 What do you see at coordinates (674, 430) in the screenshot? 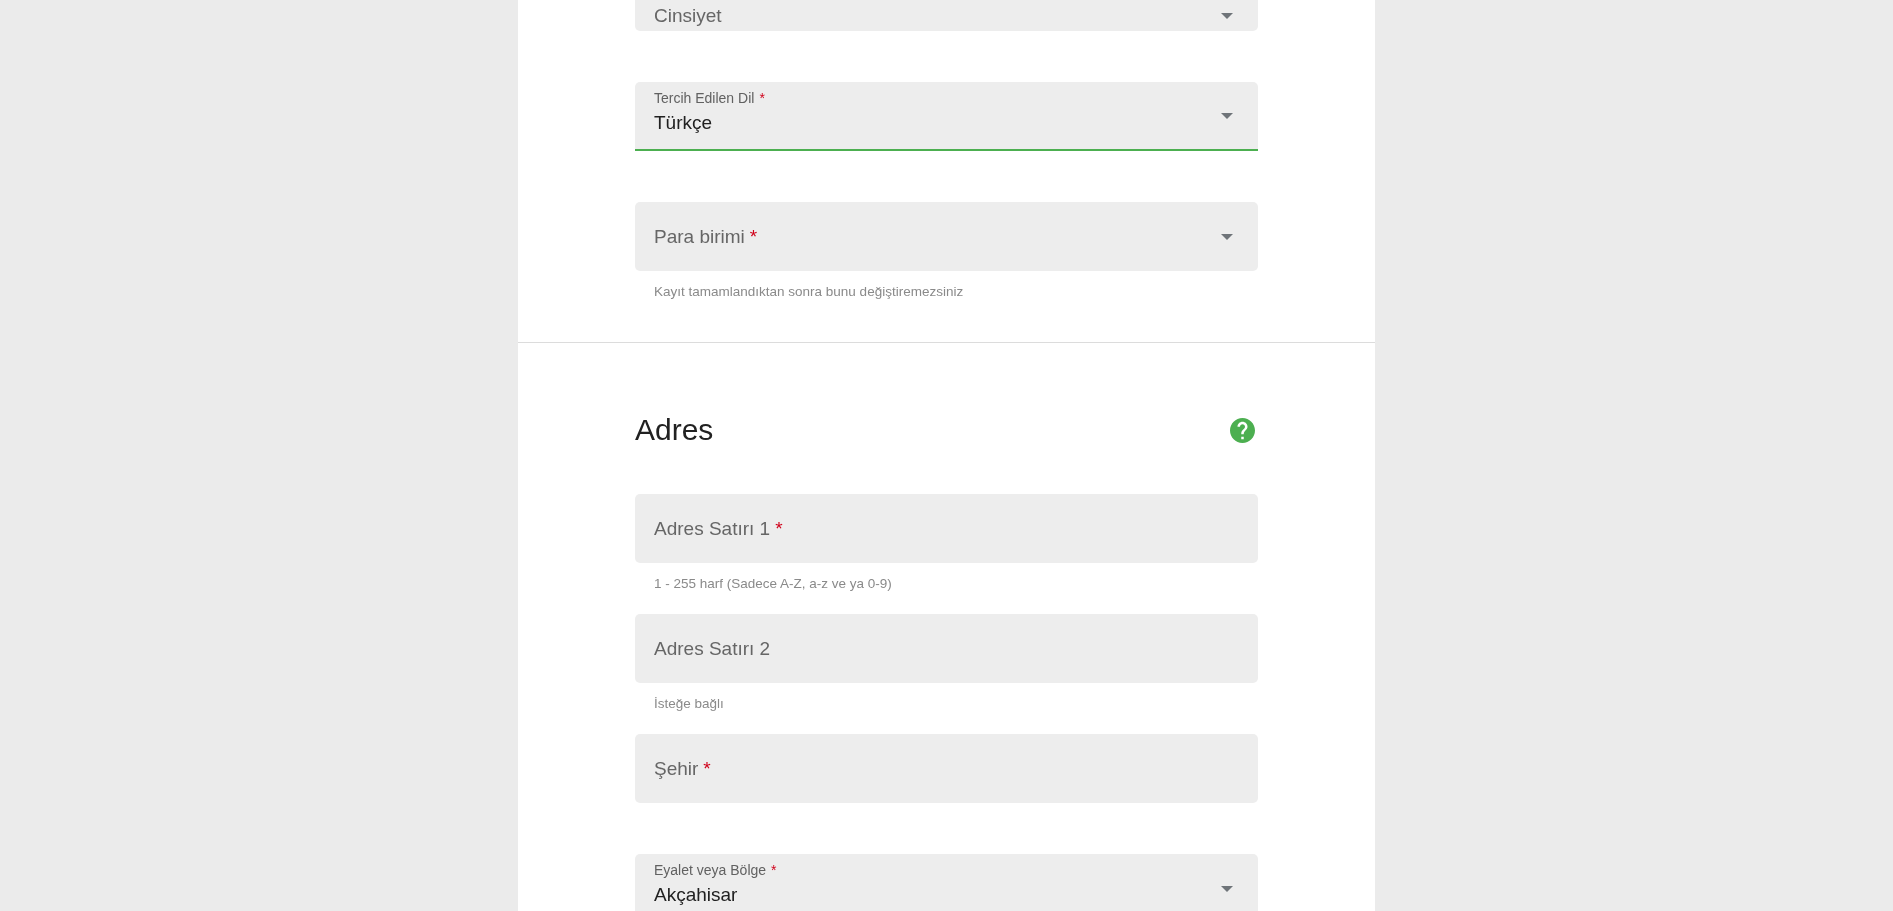
I see `section-title: Adres` at bounding box center [674, 430].